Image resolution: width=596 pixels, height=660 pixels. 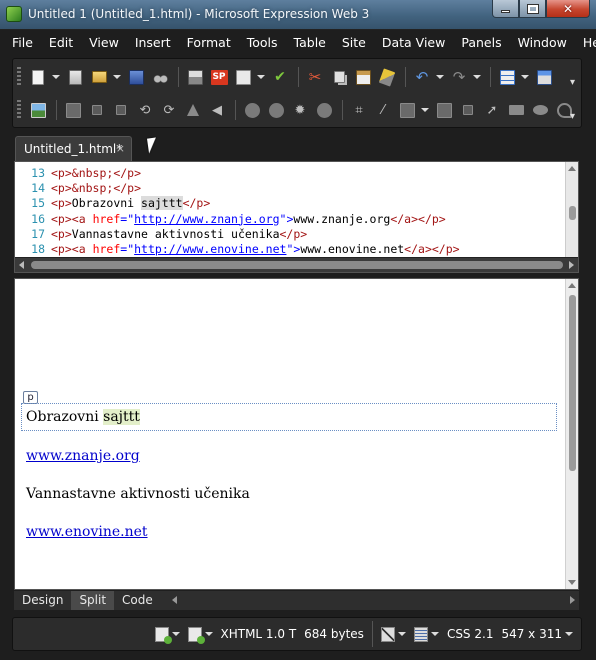 I want to click on find-button, so click(x=160, y=77).